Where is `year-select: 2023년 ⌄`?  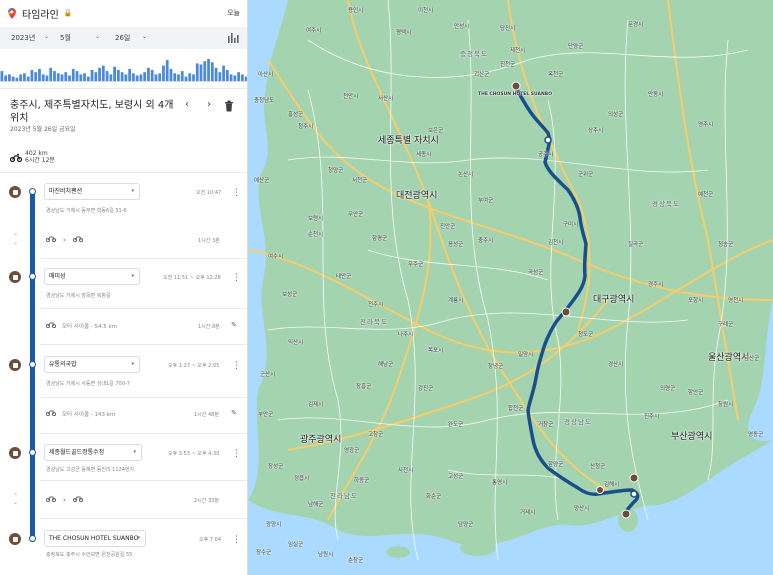
year-select: 2023년 ⌄ is located at coordinates (30, 38).